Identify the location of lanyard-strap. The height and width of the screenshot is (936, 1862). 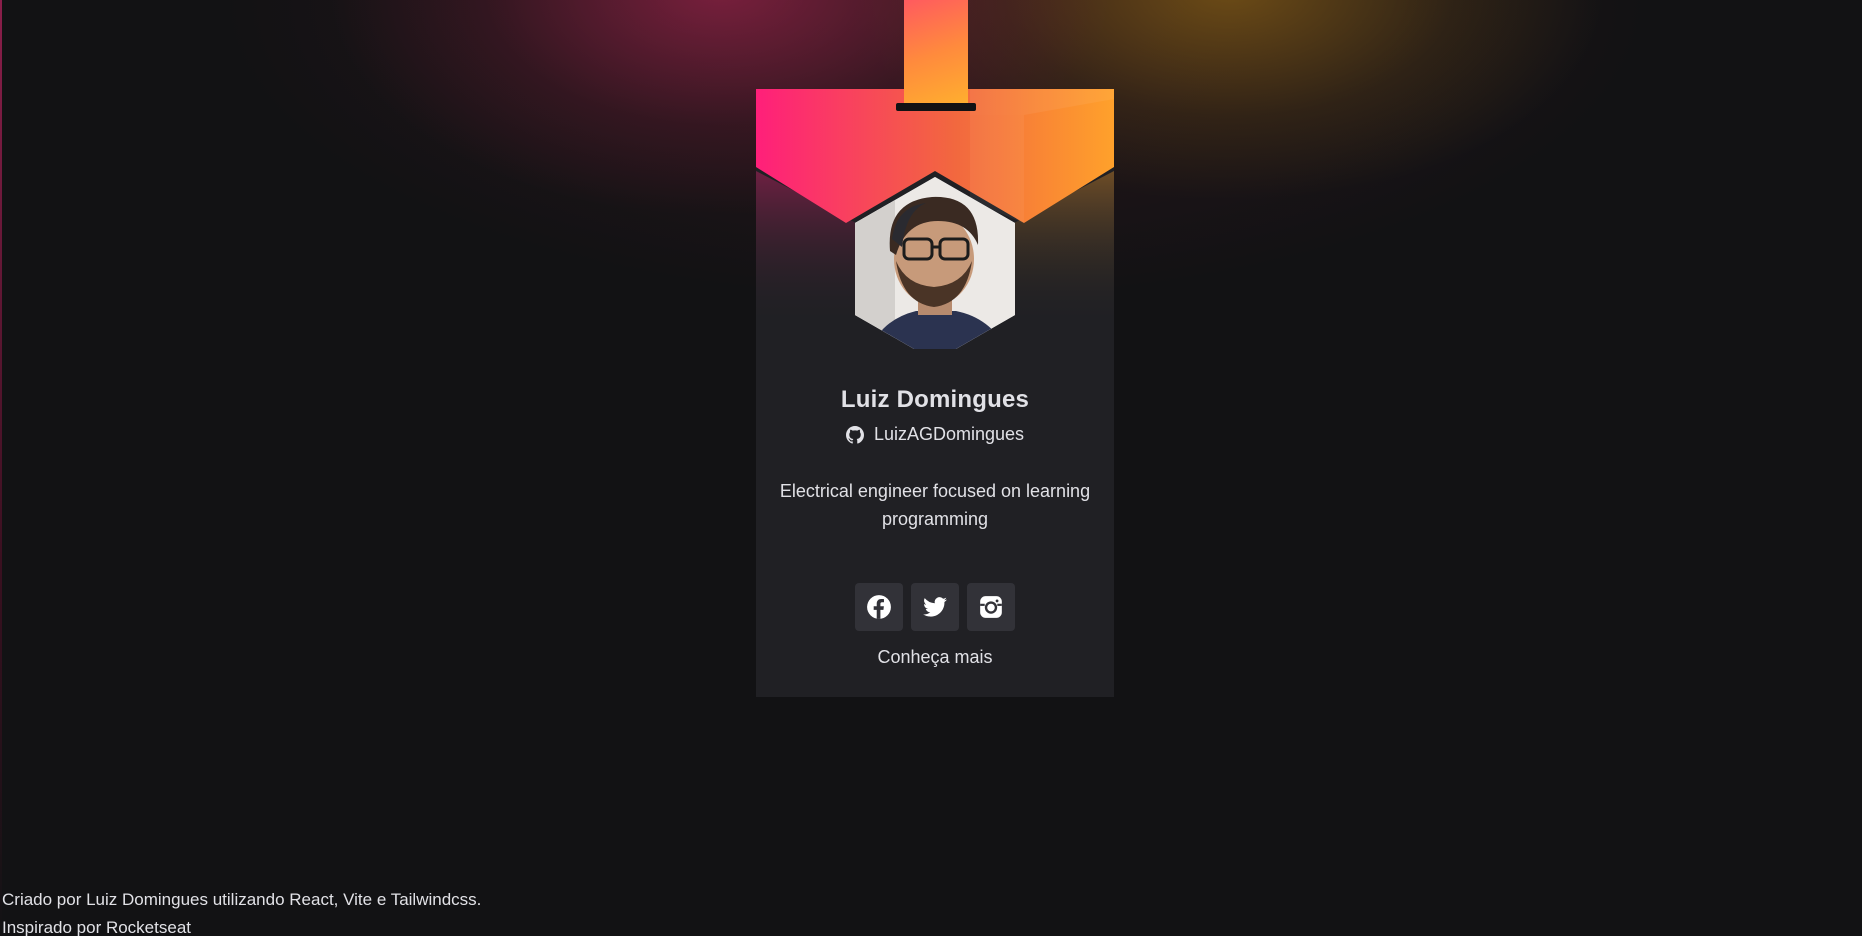
(936, 53).